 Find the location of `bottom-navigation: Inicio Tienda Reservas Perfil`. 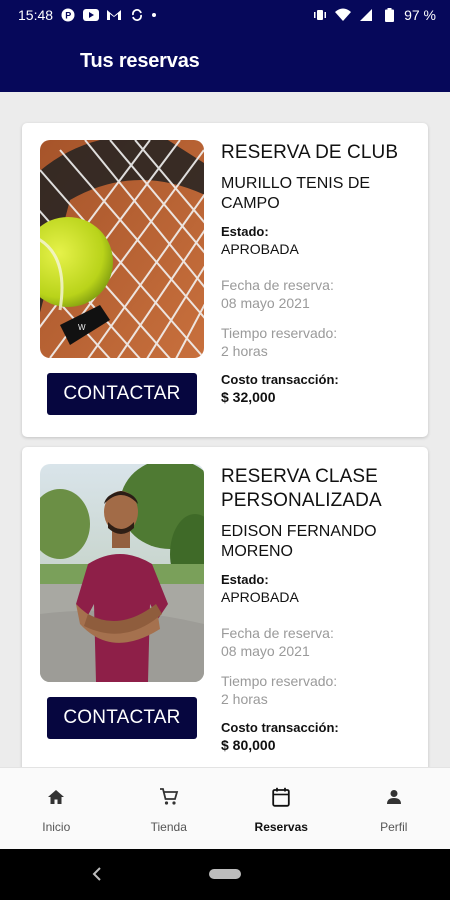

bottom-navigation: Inicio Tienda Reservas Perfil is located at coordinates (225, 808).